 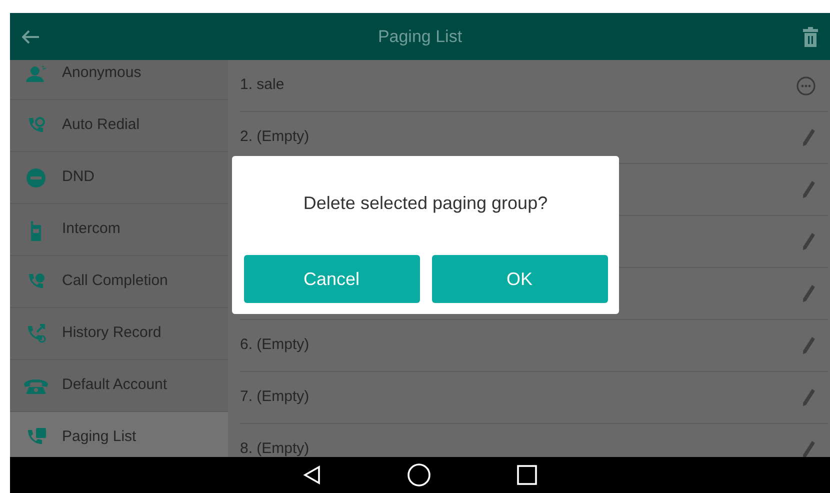 What do you see at coordinates (36, 229) in the screenshot?
I see `handset-icon` at bounding box center [36, 229].